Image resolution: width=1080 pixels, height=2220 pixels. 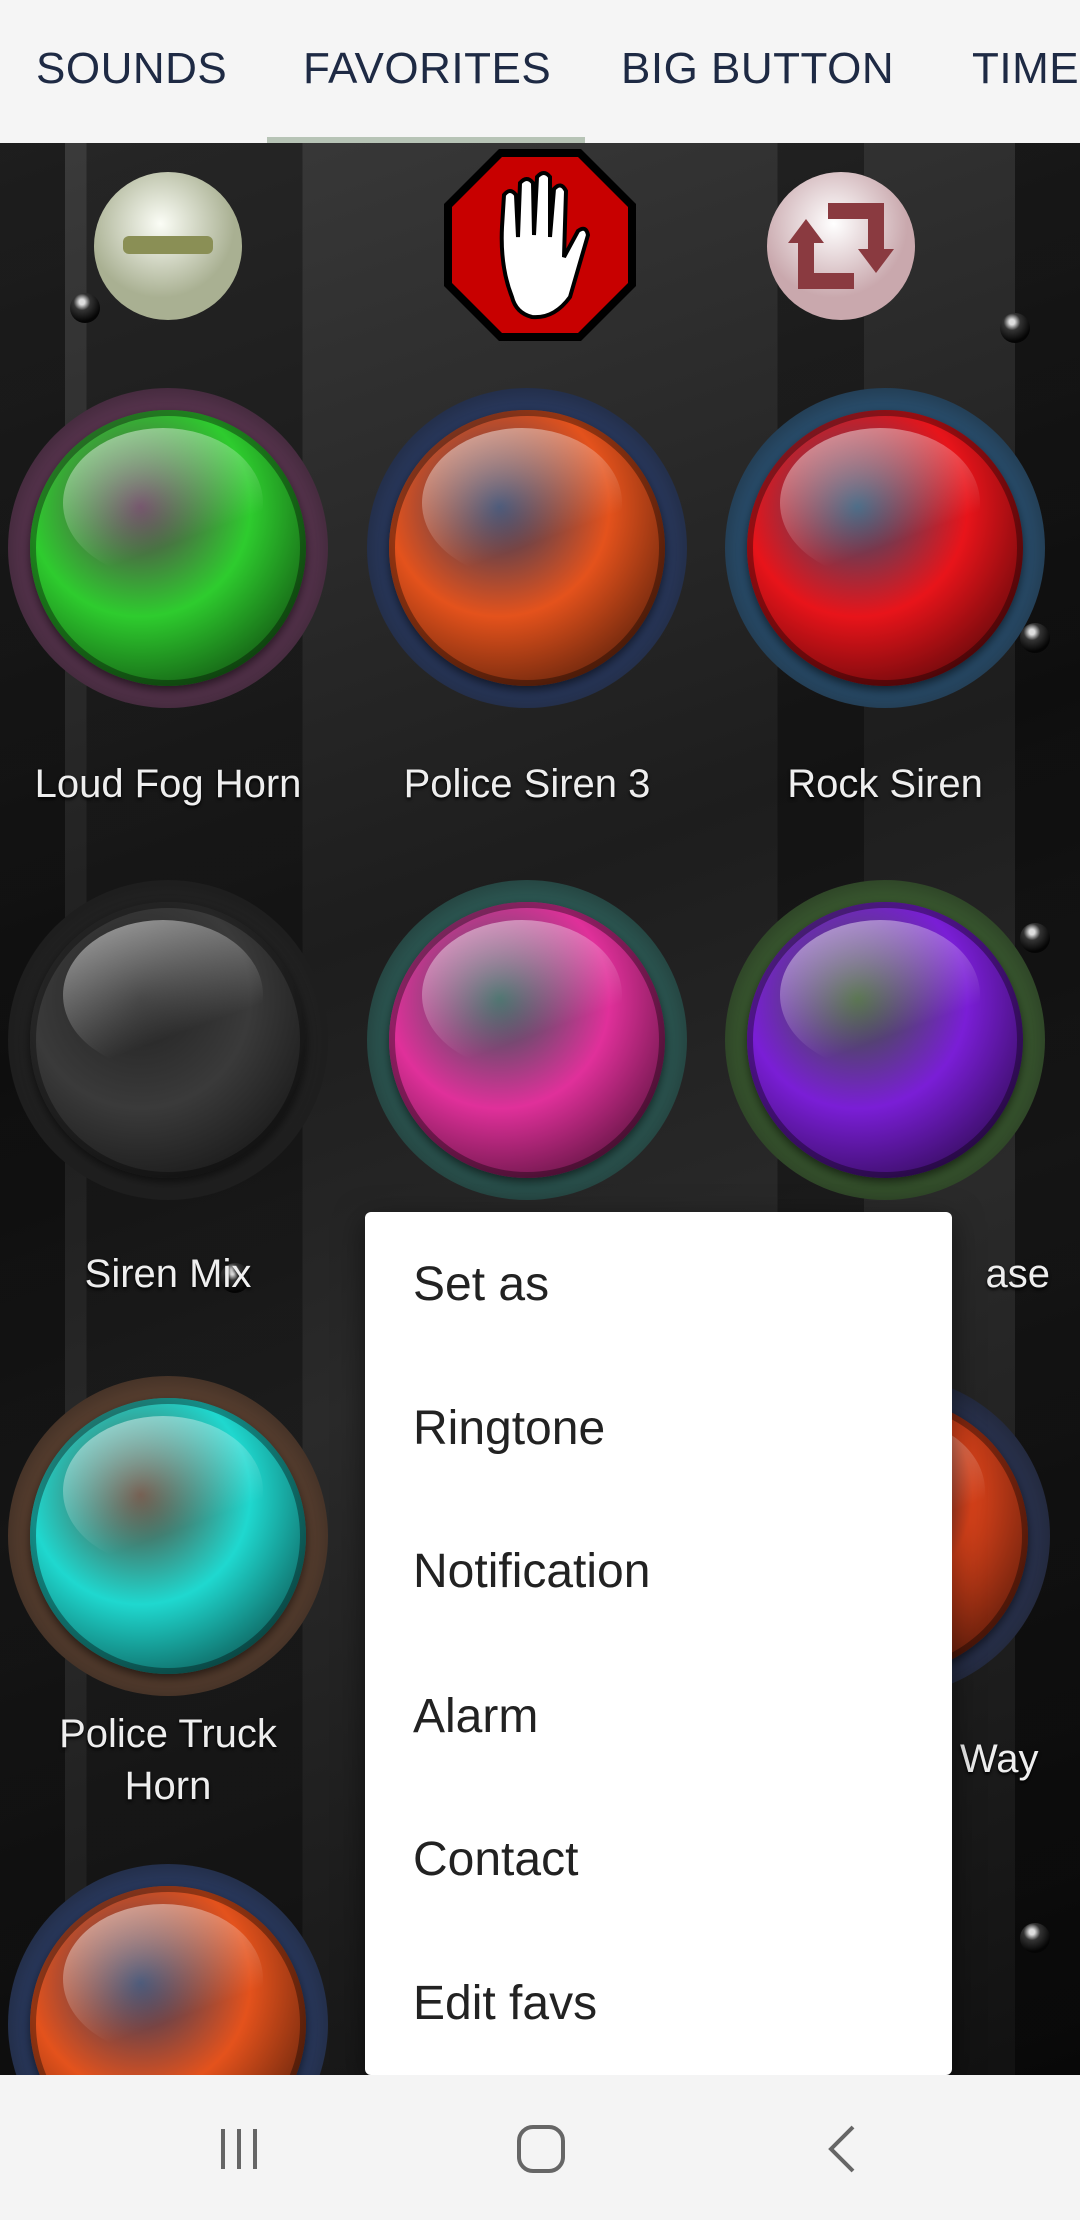 I want to click on stop-hand-icon, so click(x=540, y=245).